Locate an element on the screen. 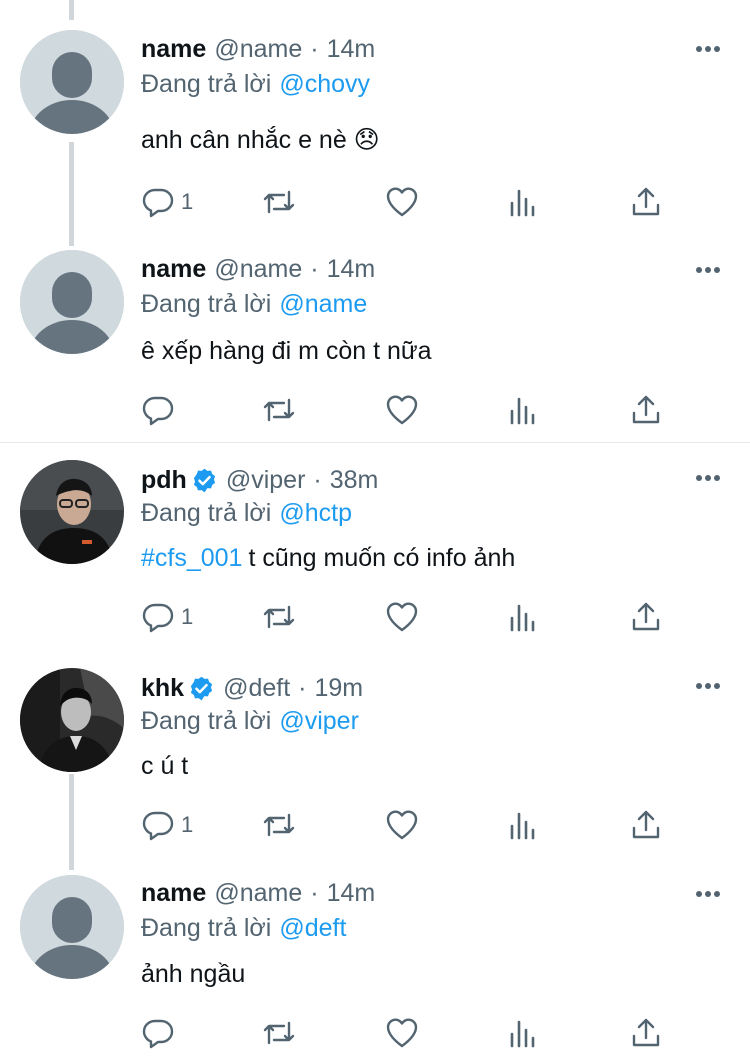 The height and width of the screenshot is (1059, 750). handle: @deft is located at coordinates (256, 688).